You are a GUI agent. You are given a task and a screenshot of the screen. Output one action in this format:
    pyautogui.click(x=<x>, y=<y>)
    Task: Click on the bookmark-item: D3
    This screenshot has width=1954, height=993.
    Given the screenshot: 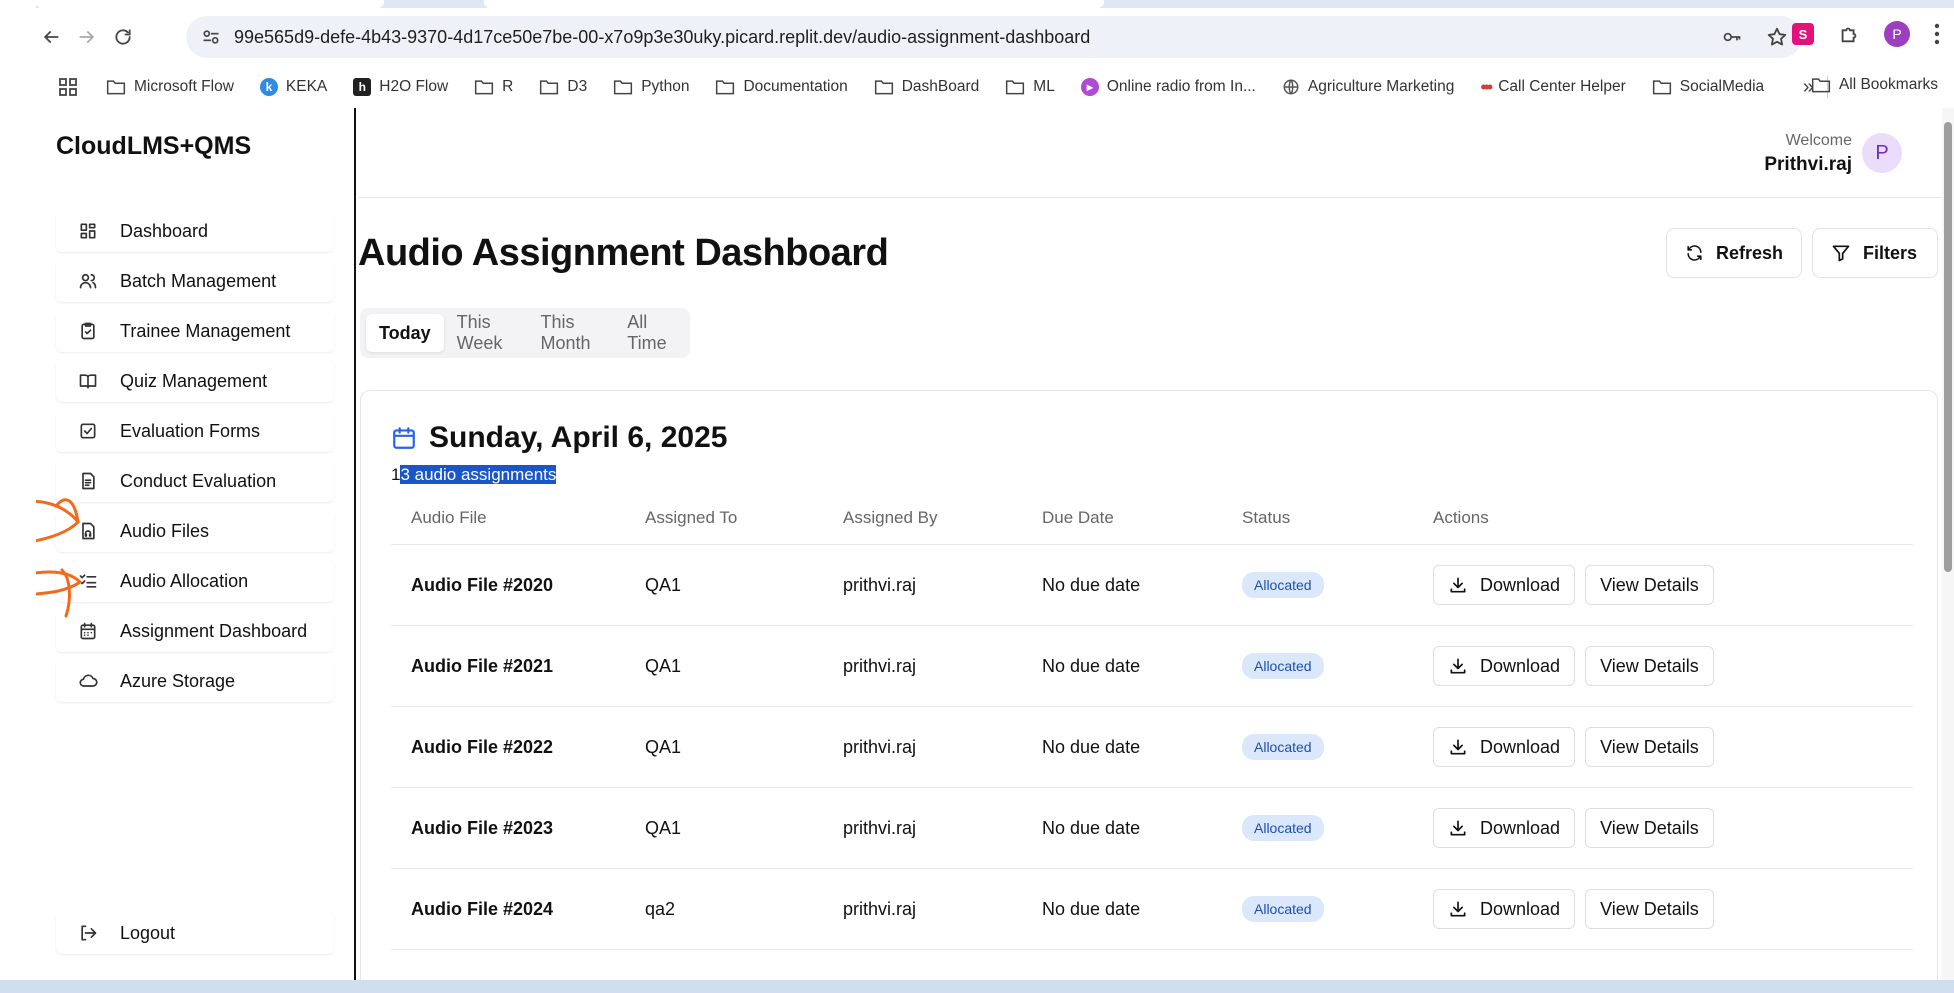 What is the action you would take?
    pyautogui.click(x=563, y=87)
    